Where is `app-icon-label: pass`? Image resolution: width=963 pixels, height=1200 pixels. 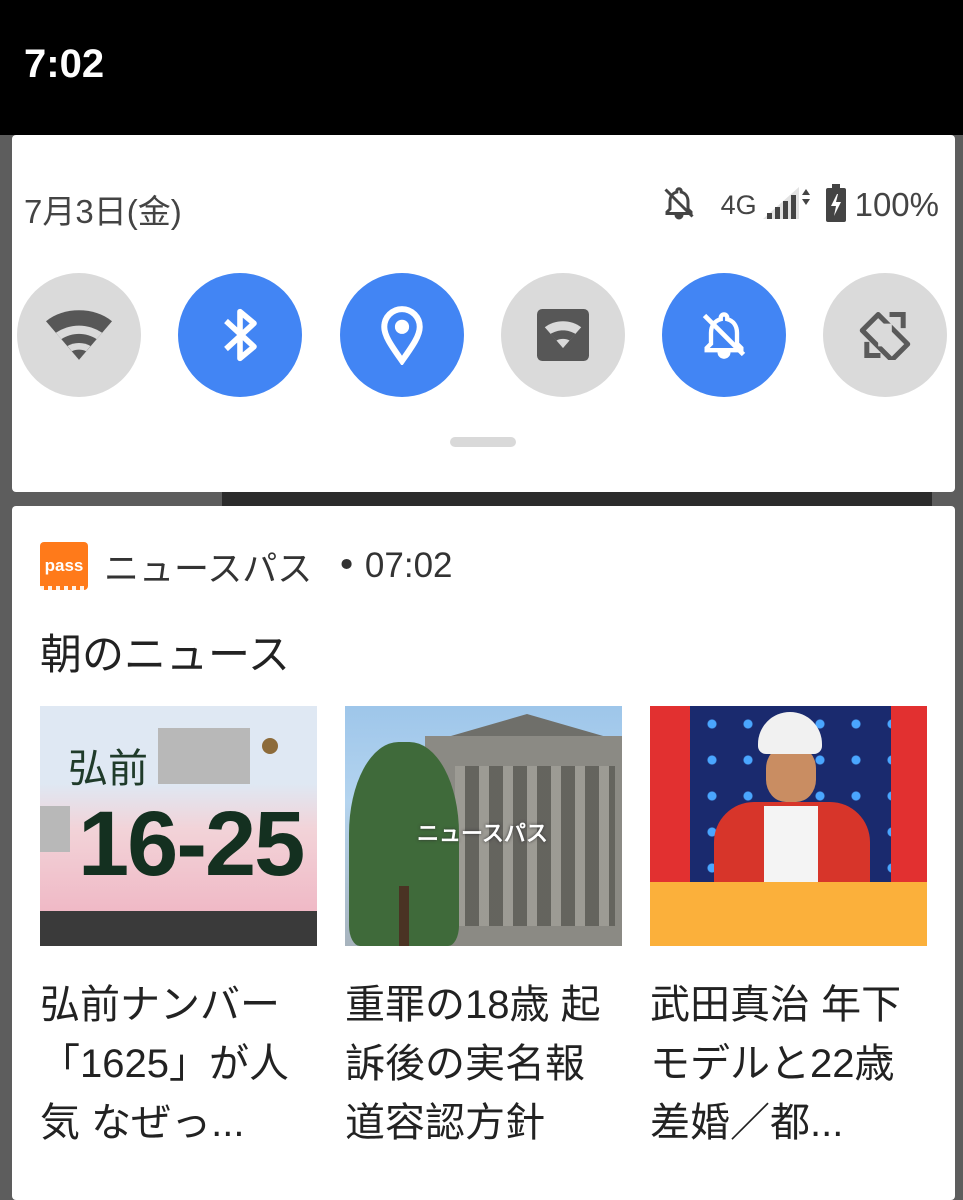 app-icon-label: pass is located at coordinates (64, 565).